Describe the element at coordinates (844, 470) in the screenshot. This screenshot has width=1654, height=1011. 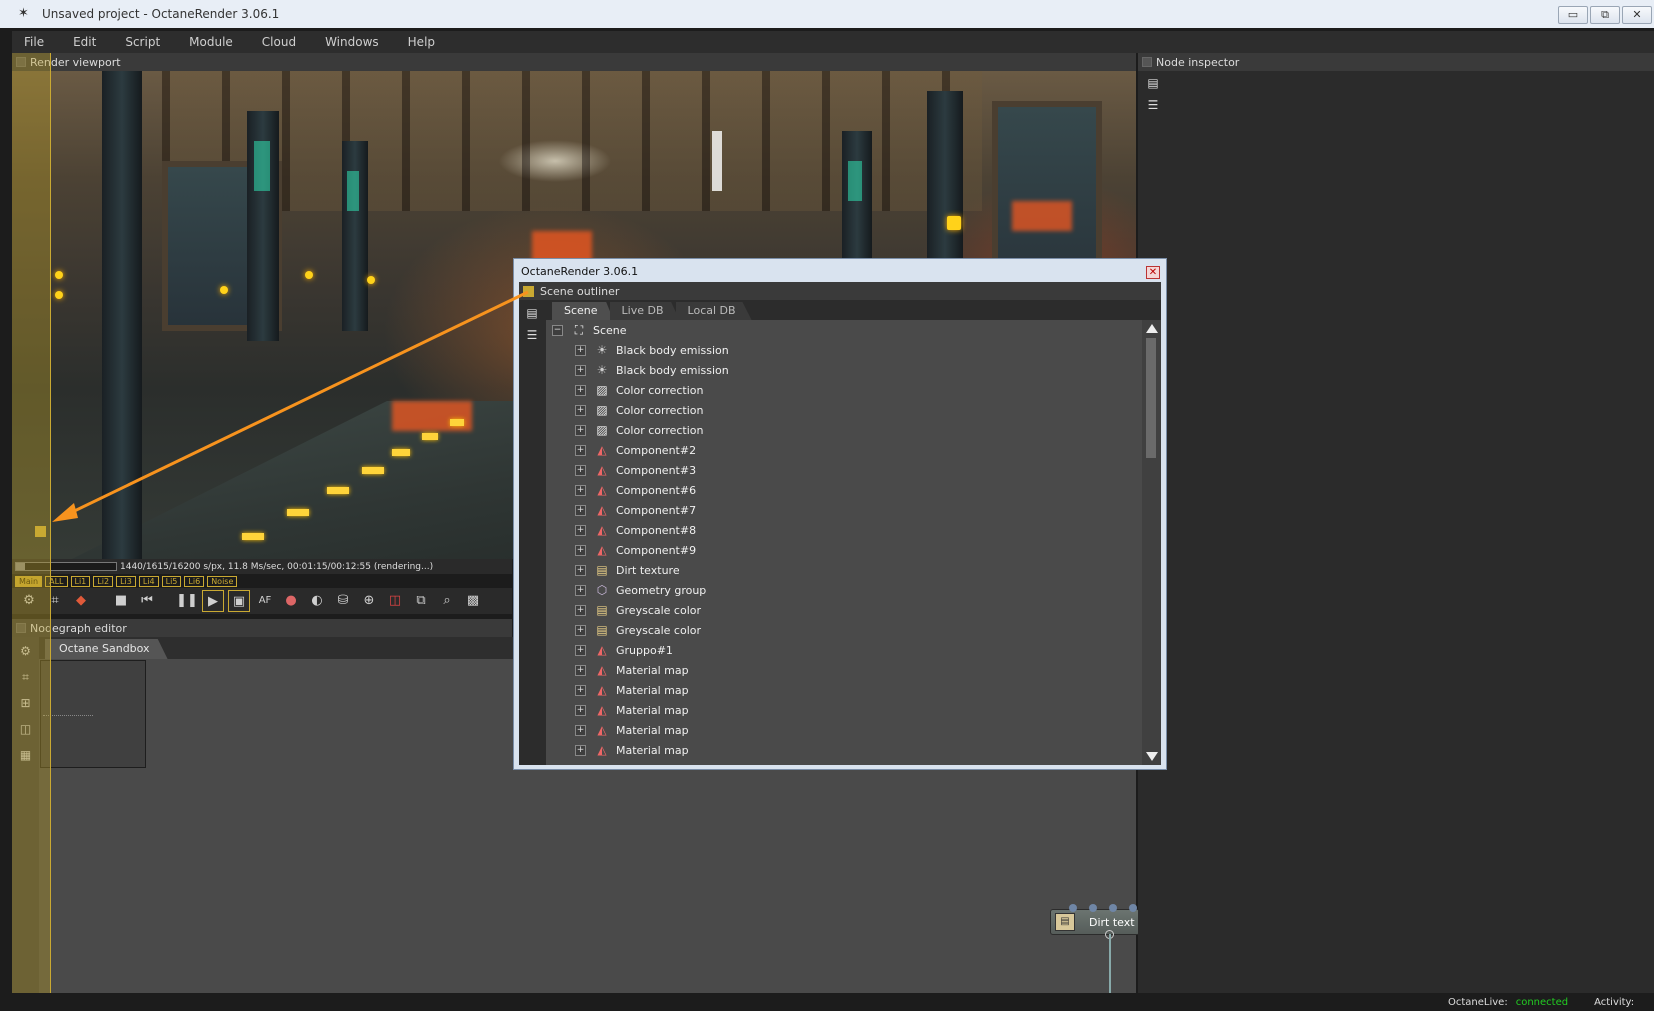
I see `tree-item-row: + ◭ Component#3` at that location.